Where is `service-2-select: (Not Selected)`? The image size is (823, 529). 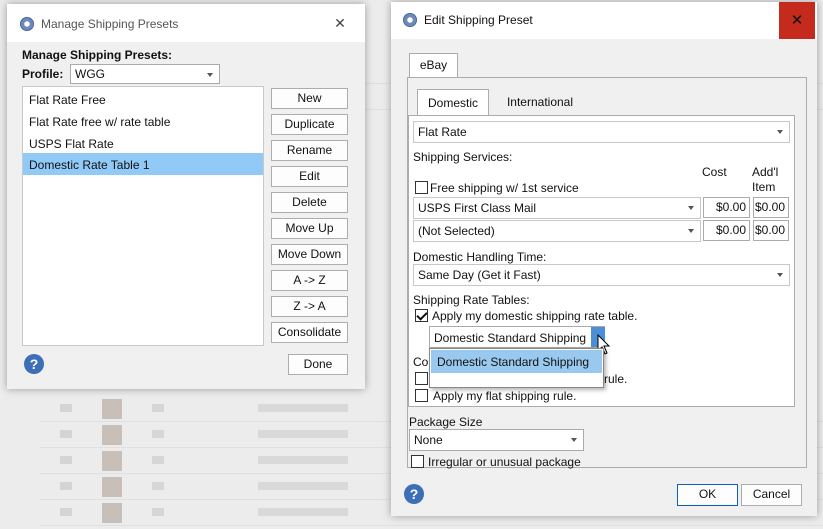
service-2-select: (Not Selected) is located at coordinates (557, 231).